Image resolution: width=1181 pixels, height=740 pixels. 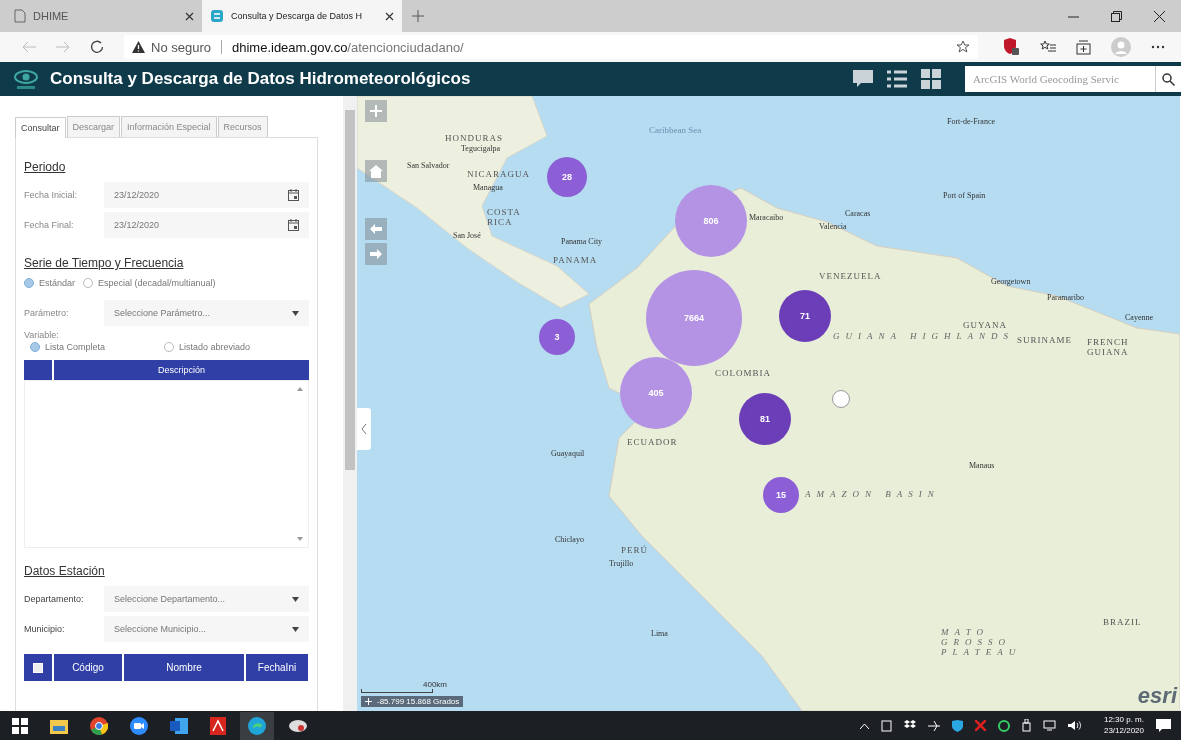 I want to click on plus-icon, so click(x=368, y=701).